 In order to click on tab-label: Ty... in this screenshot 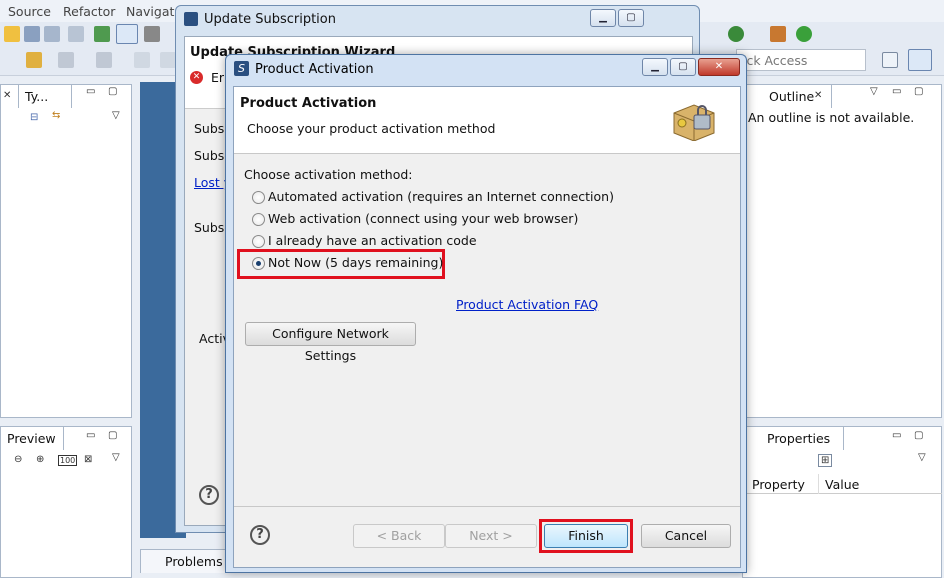, I will do `click(37, 96)`.